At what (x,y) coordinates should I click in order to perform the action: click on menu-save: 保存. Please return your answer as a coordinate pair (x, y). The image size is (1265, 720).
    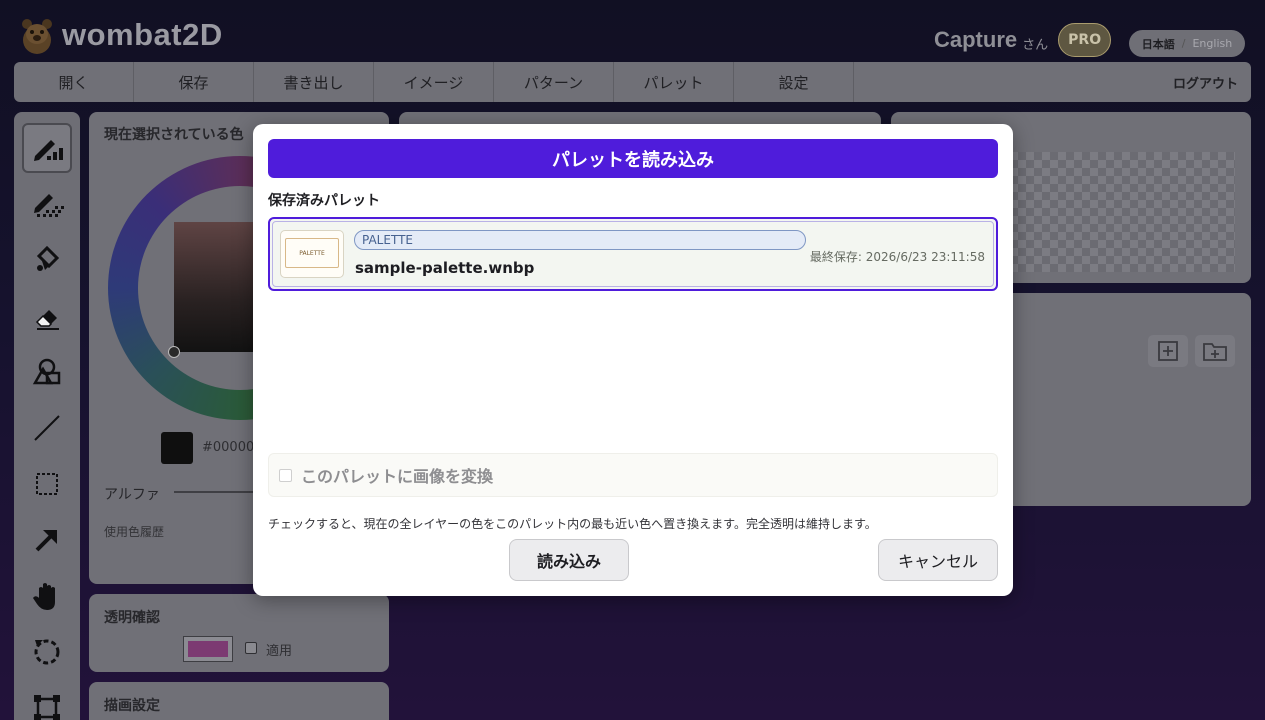
    Looking at the image, I should click on (194, 82).